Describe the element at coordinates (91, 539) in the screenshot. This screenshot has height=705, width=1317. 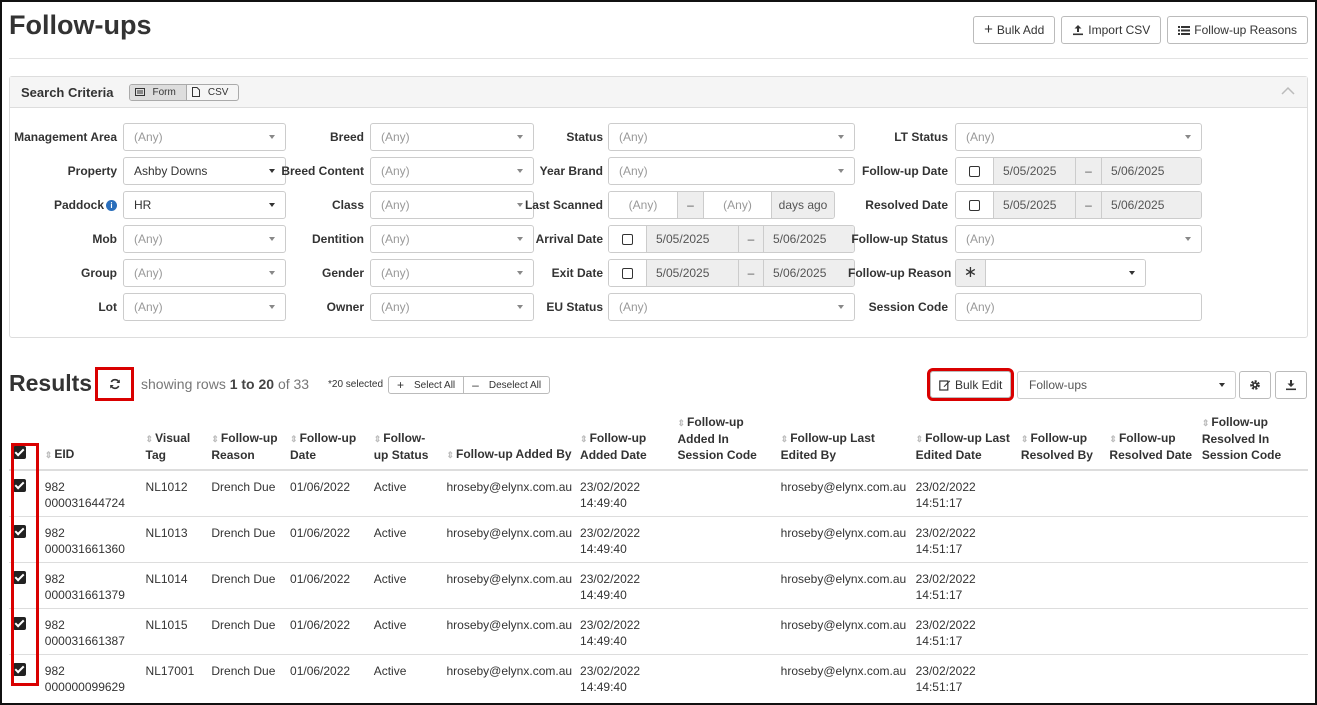
I see `eid-link: 982 000031661360` at that location.